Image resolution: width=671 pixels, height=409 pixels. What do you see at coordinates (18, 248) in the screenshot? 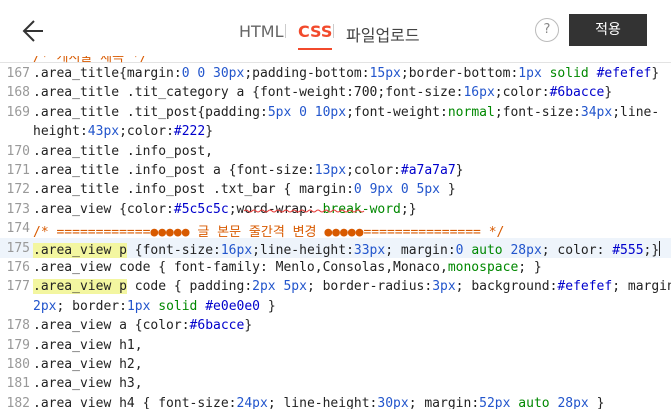
I see `line-number: 175` at bounding box center [18, 248].